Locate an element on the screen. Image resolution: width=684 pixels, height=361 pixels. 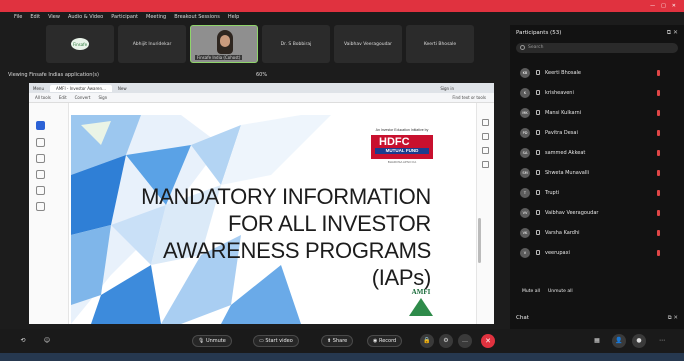
menu-help: Help is located at coordinates (233, 17).